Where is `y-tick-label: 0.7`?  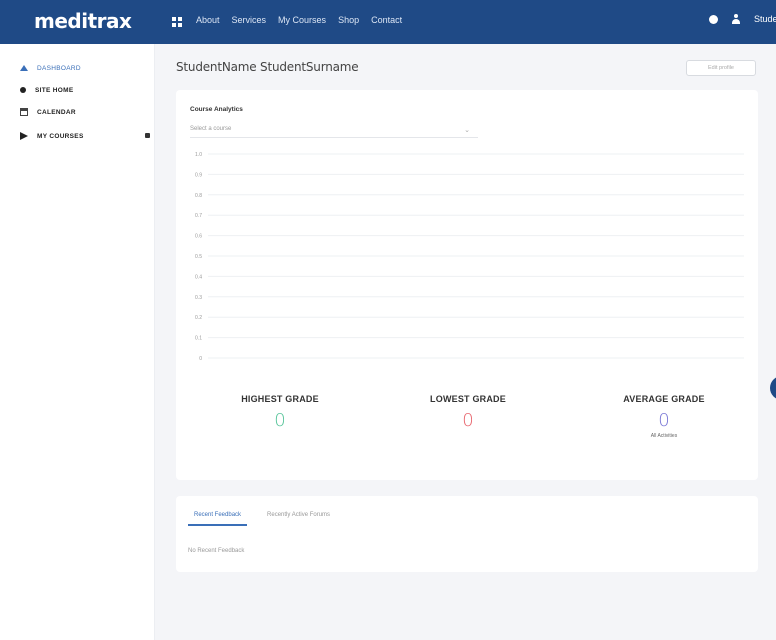 y-tick-label: 0.7 is located at coordinates (198, 216).